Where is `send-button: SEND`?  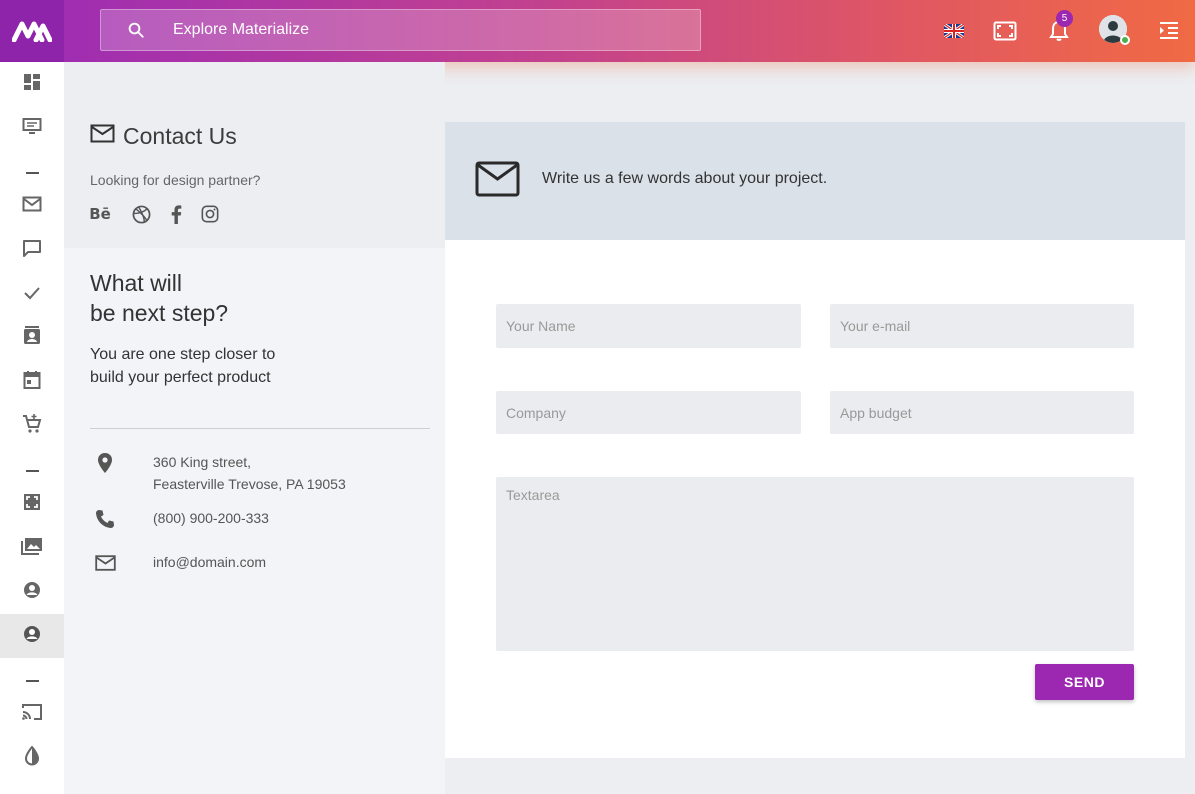
send-button: SEND is located at coordinates (1084, 682).